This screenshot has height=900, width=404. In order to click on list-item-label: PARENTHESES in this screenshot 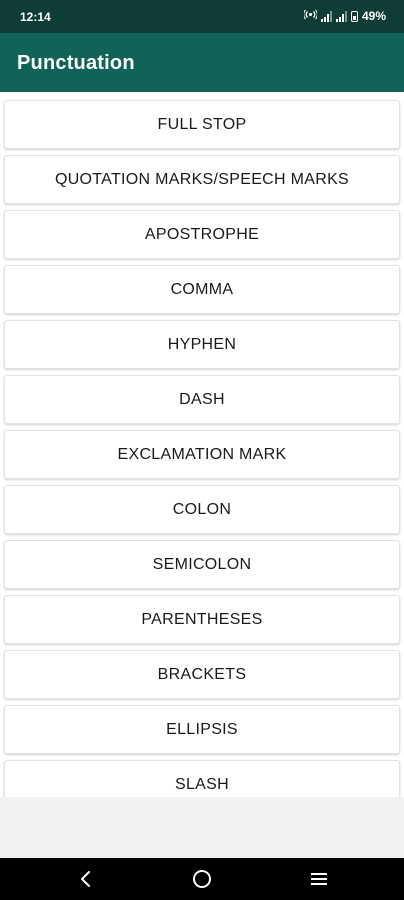, I will do `click(202, 619)`.